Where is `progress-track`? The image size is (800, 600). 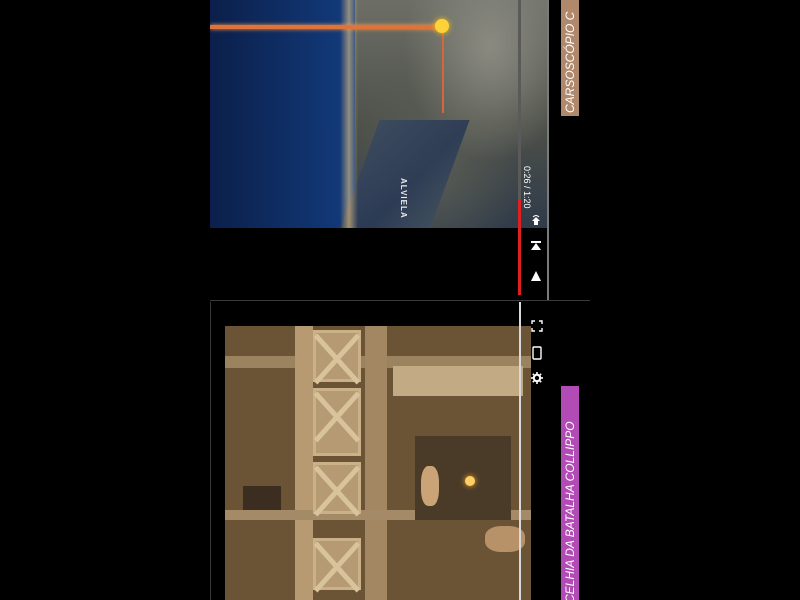
progress-track is located at coordinates (520, 451).